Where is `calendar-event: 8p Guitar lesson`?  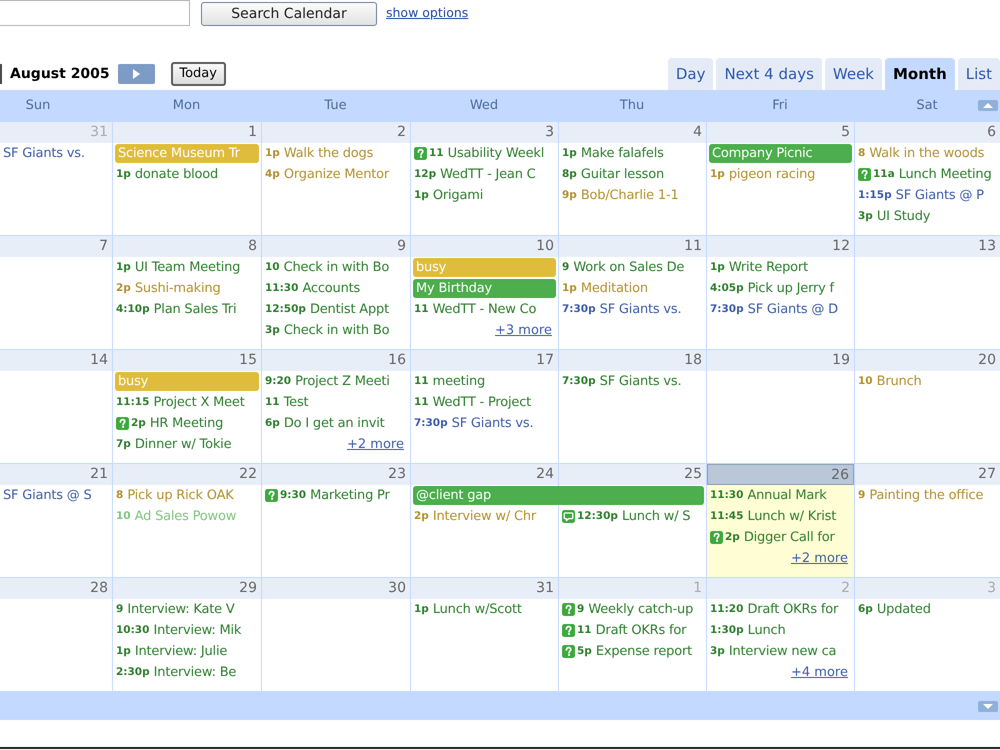 calendar-event: 8p Guitar lesson is located at coordinates (613, 174).